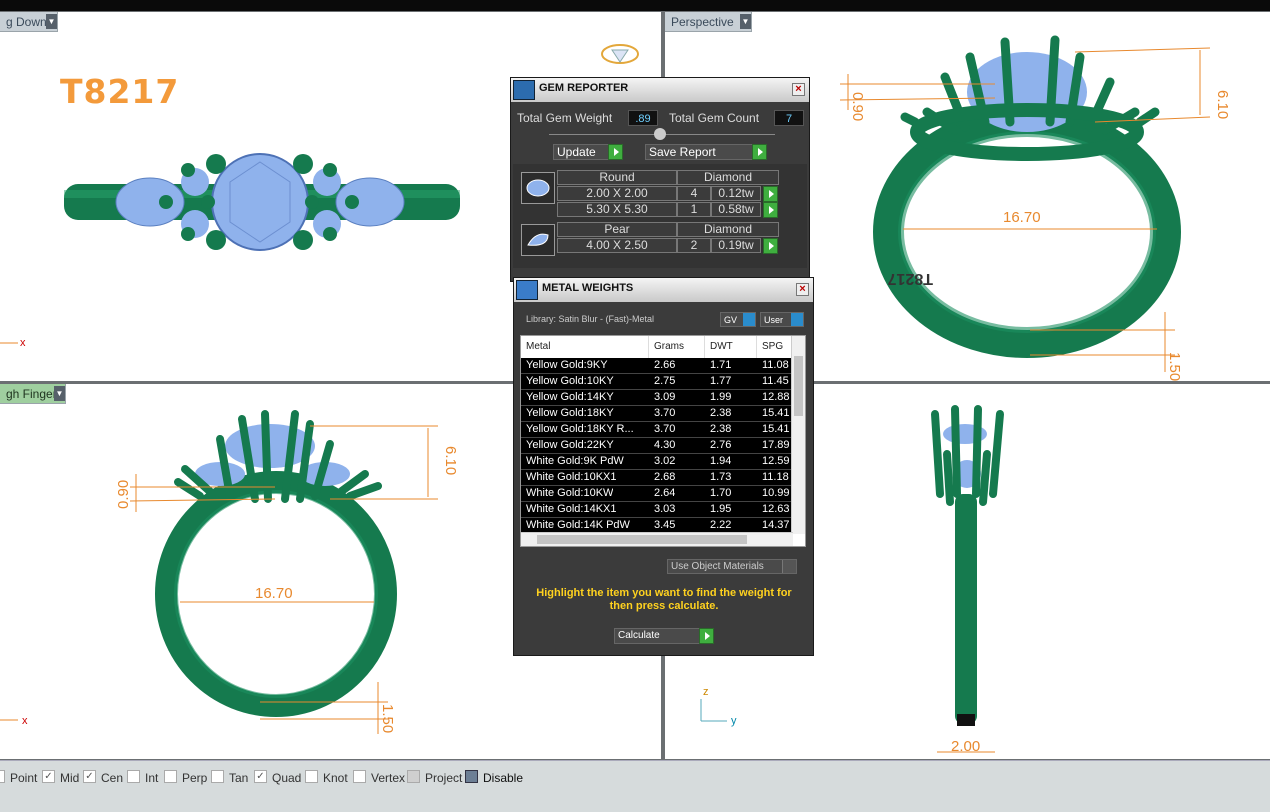  What do you see at coordinates (775, 381) in the screenshot?
I see `spg-value: 11.45` at bounding box center [775, 381].